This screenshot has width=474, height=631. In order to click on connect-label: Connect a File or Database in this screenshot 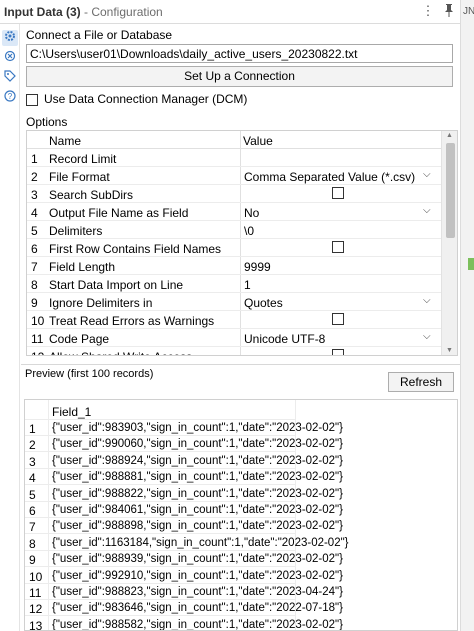, I will do `click(99, 35)`.